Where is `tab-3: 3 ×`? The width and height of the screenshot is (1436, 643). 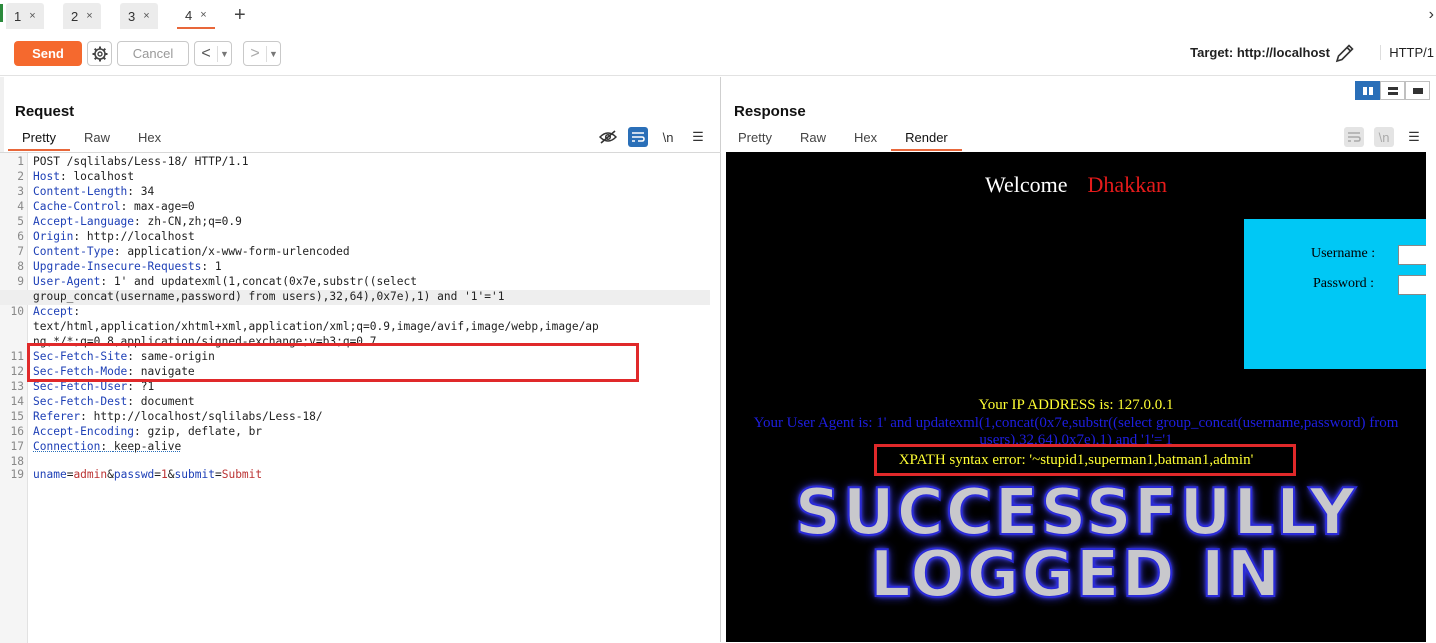
tab-3: 3 × is located at coordinates (139, 16).